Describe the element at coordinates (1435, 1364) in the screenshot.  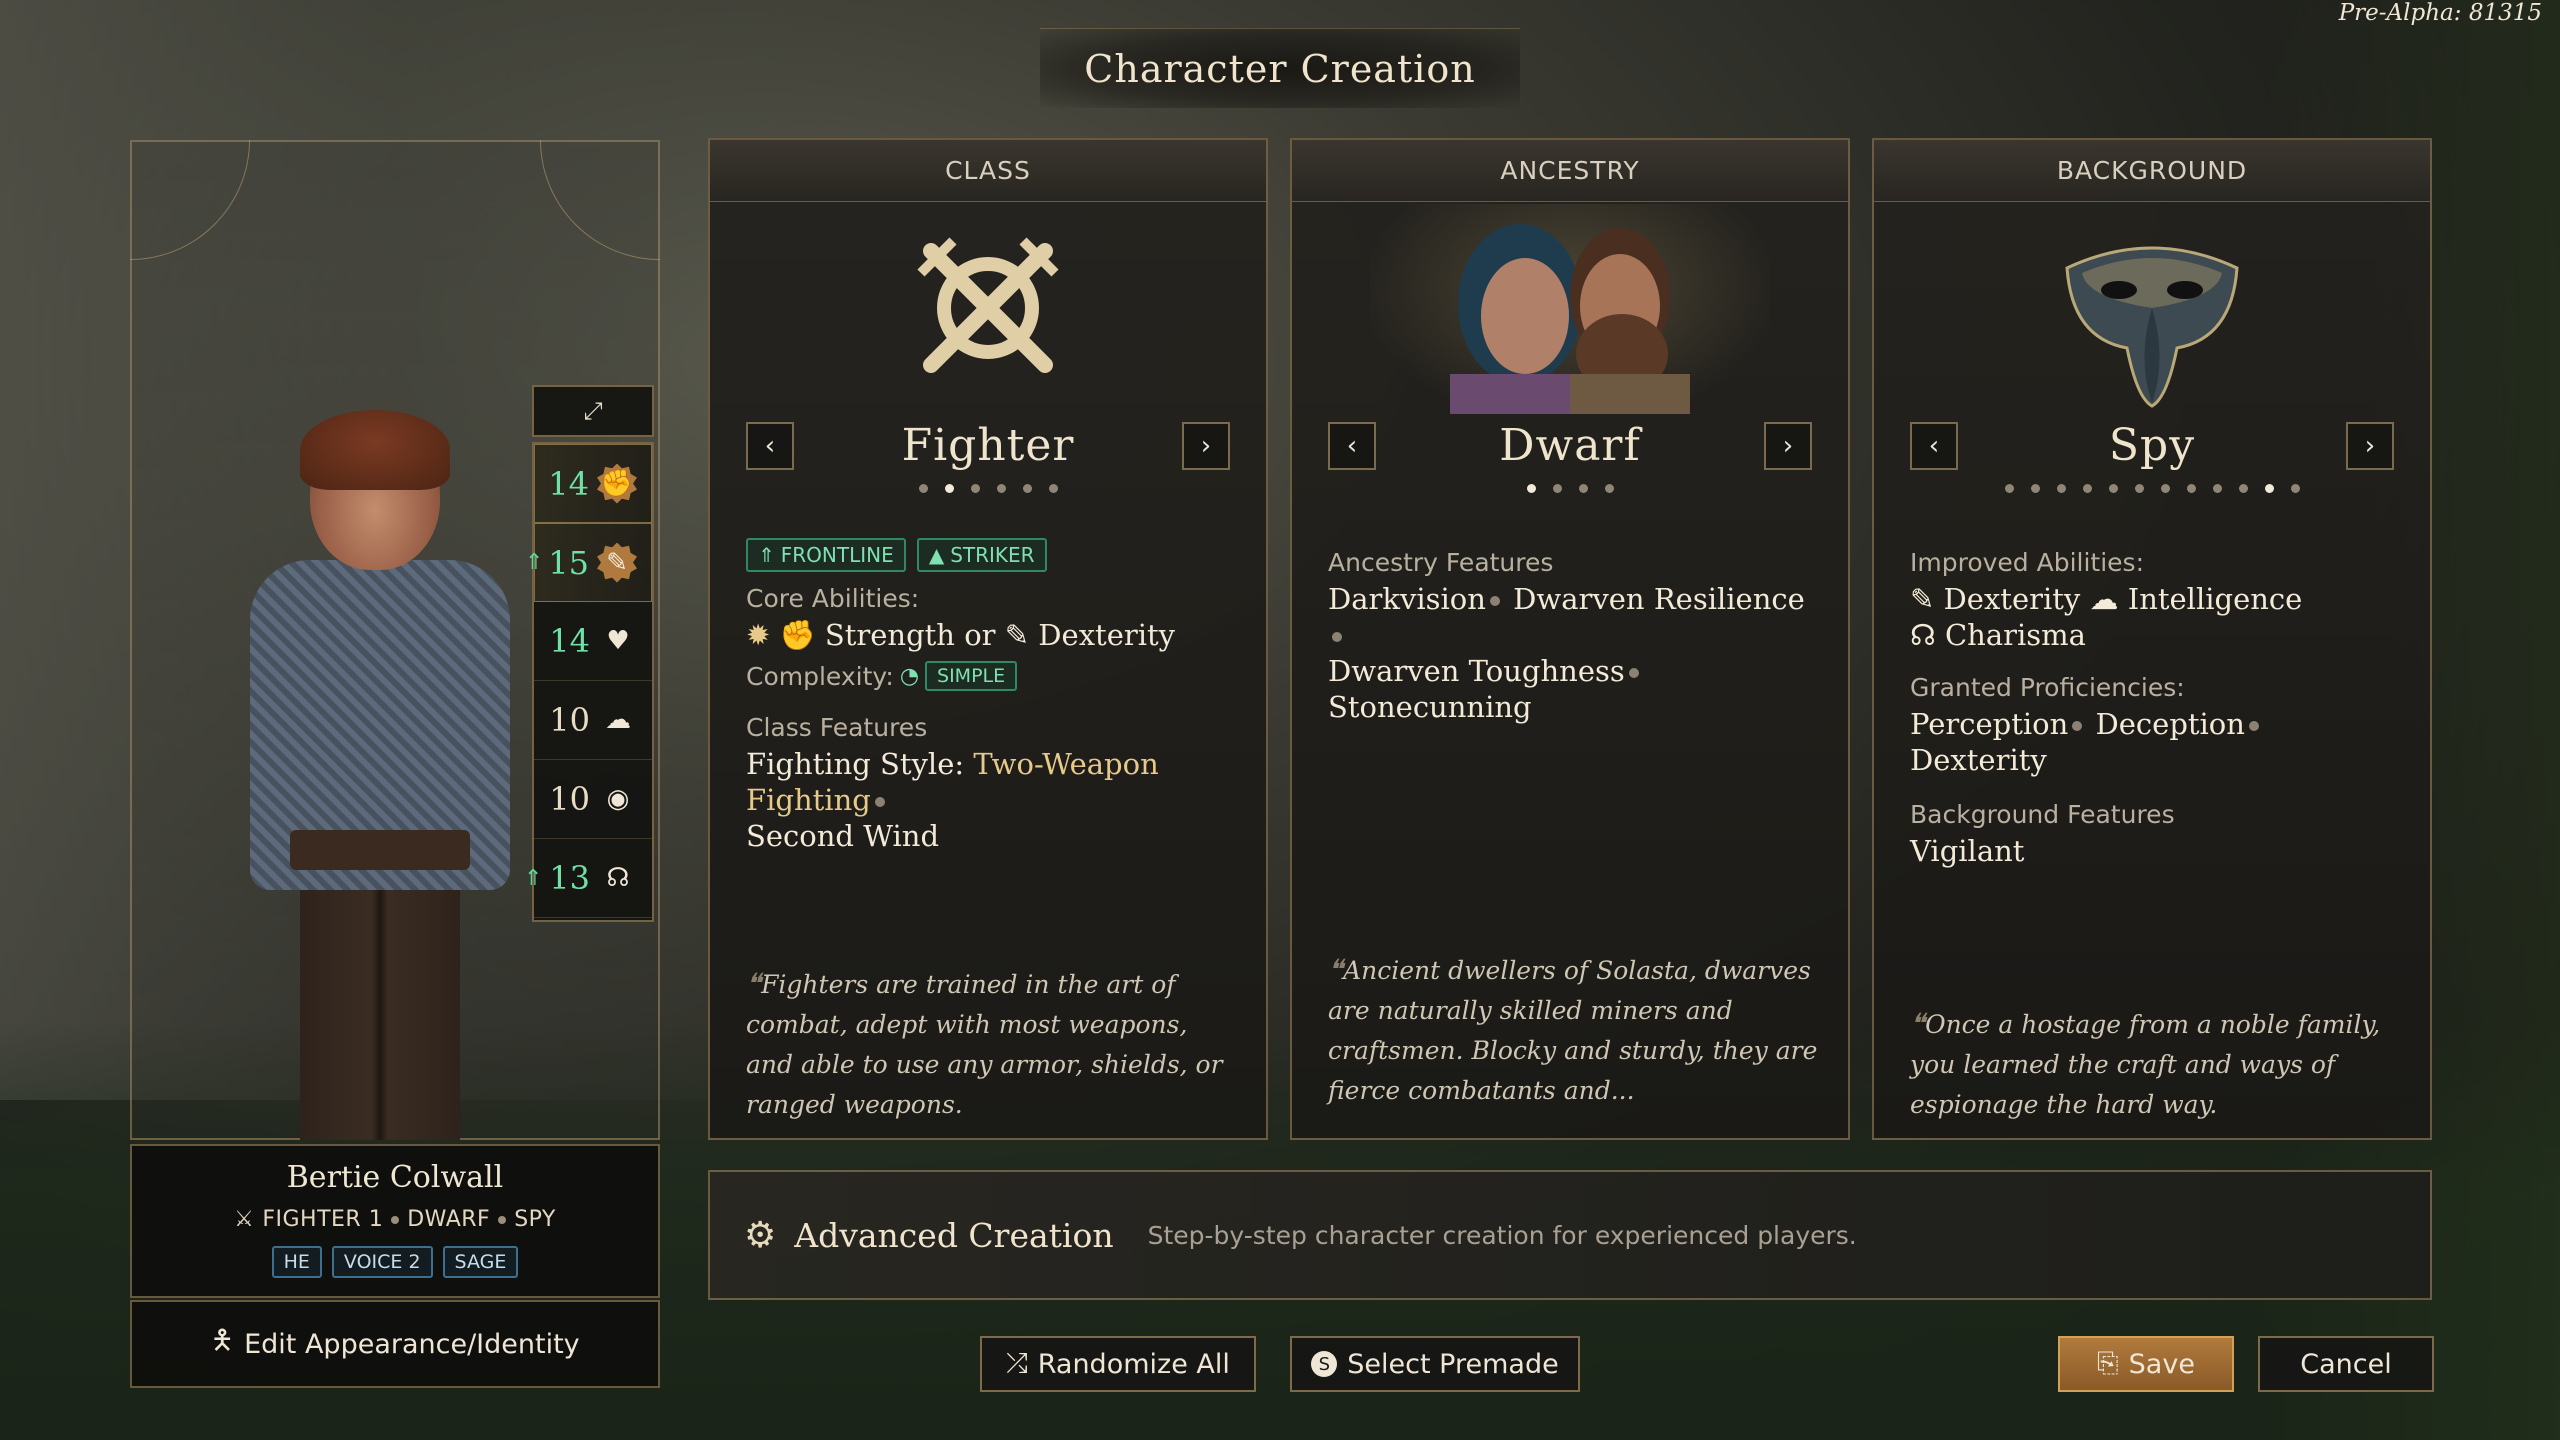
I see `select-premade-button: S Select Premade` at that location.